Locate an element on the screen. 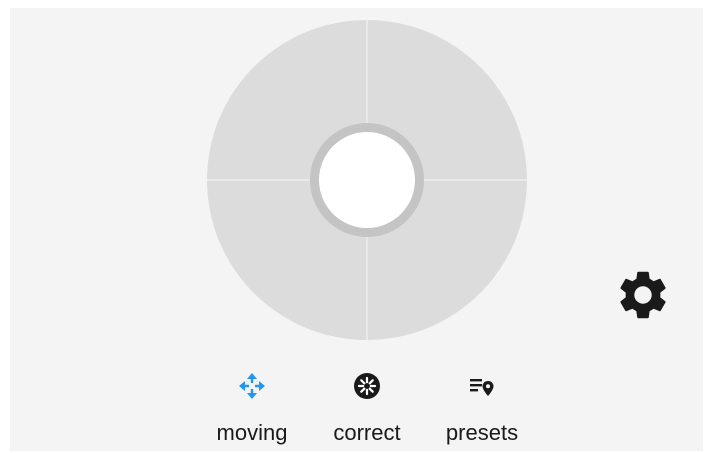 The width and height of the screenshot is (705, 453). mode-presets-label: presets is located at coordinates (482, 432).